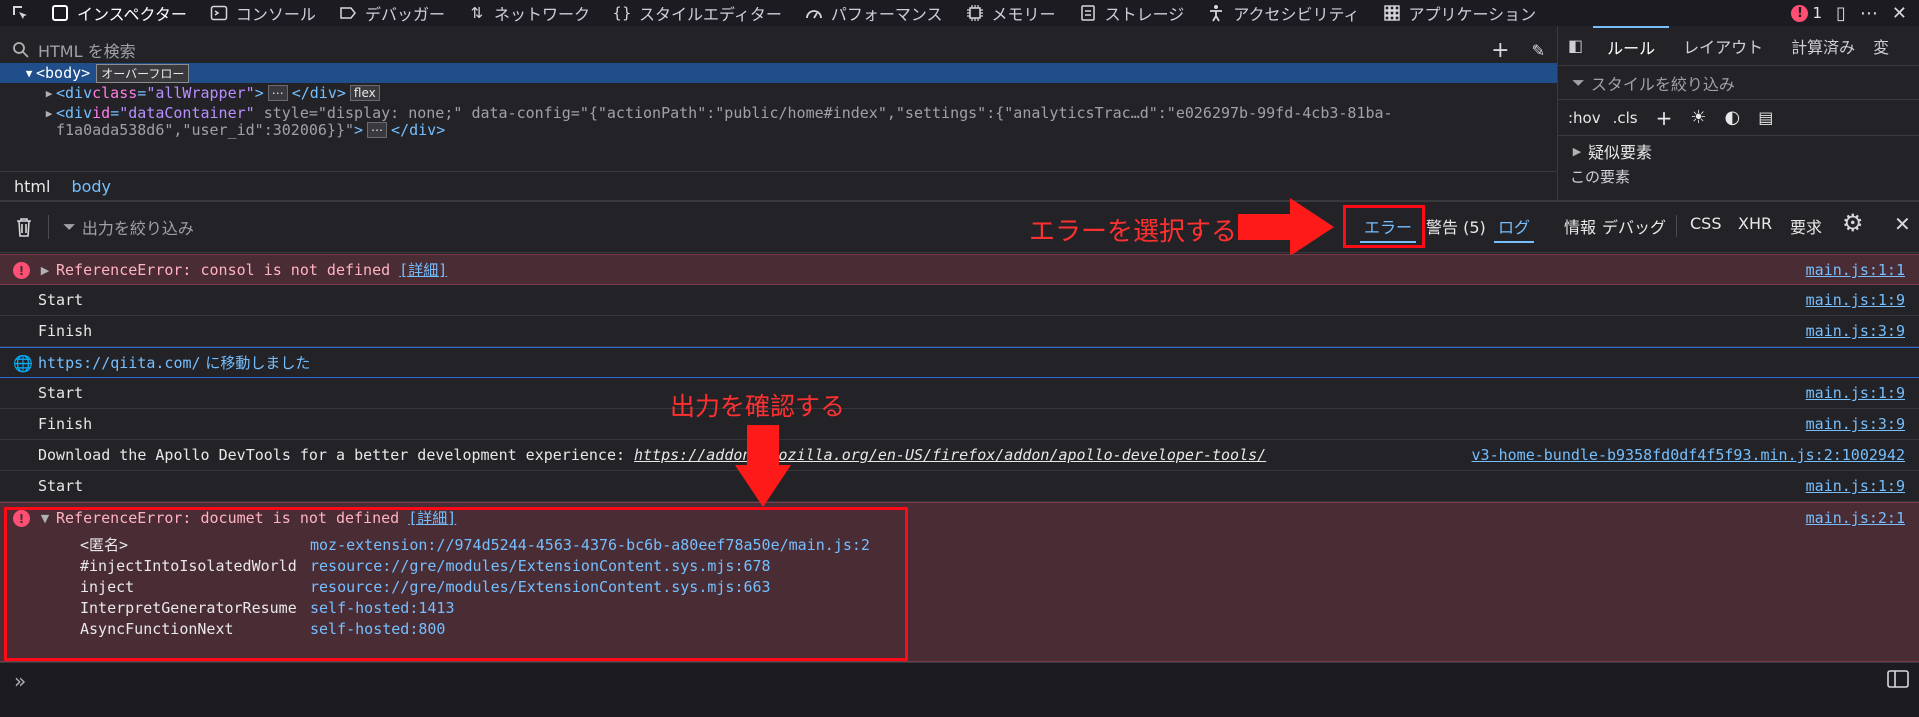 Image resolution: width=1919 pixels, height=717 pixels. What do you see at coordinates (758, 406) in the screenshot?
I see `annotation-check-output: 出力を確認する` at bounding box center [758, 406].